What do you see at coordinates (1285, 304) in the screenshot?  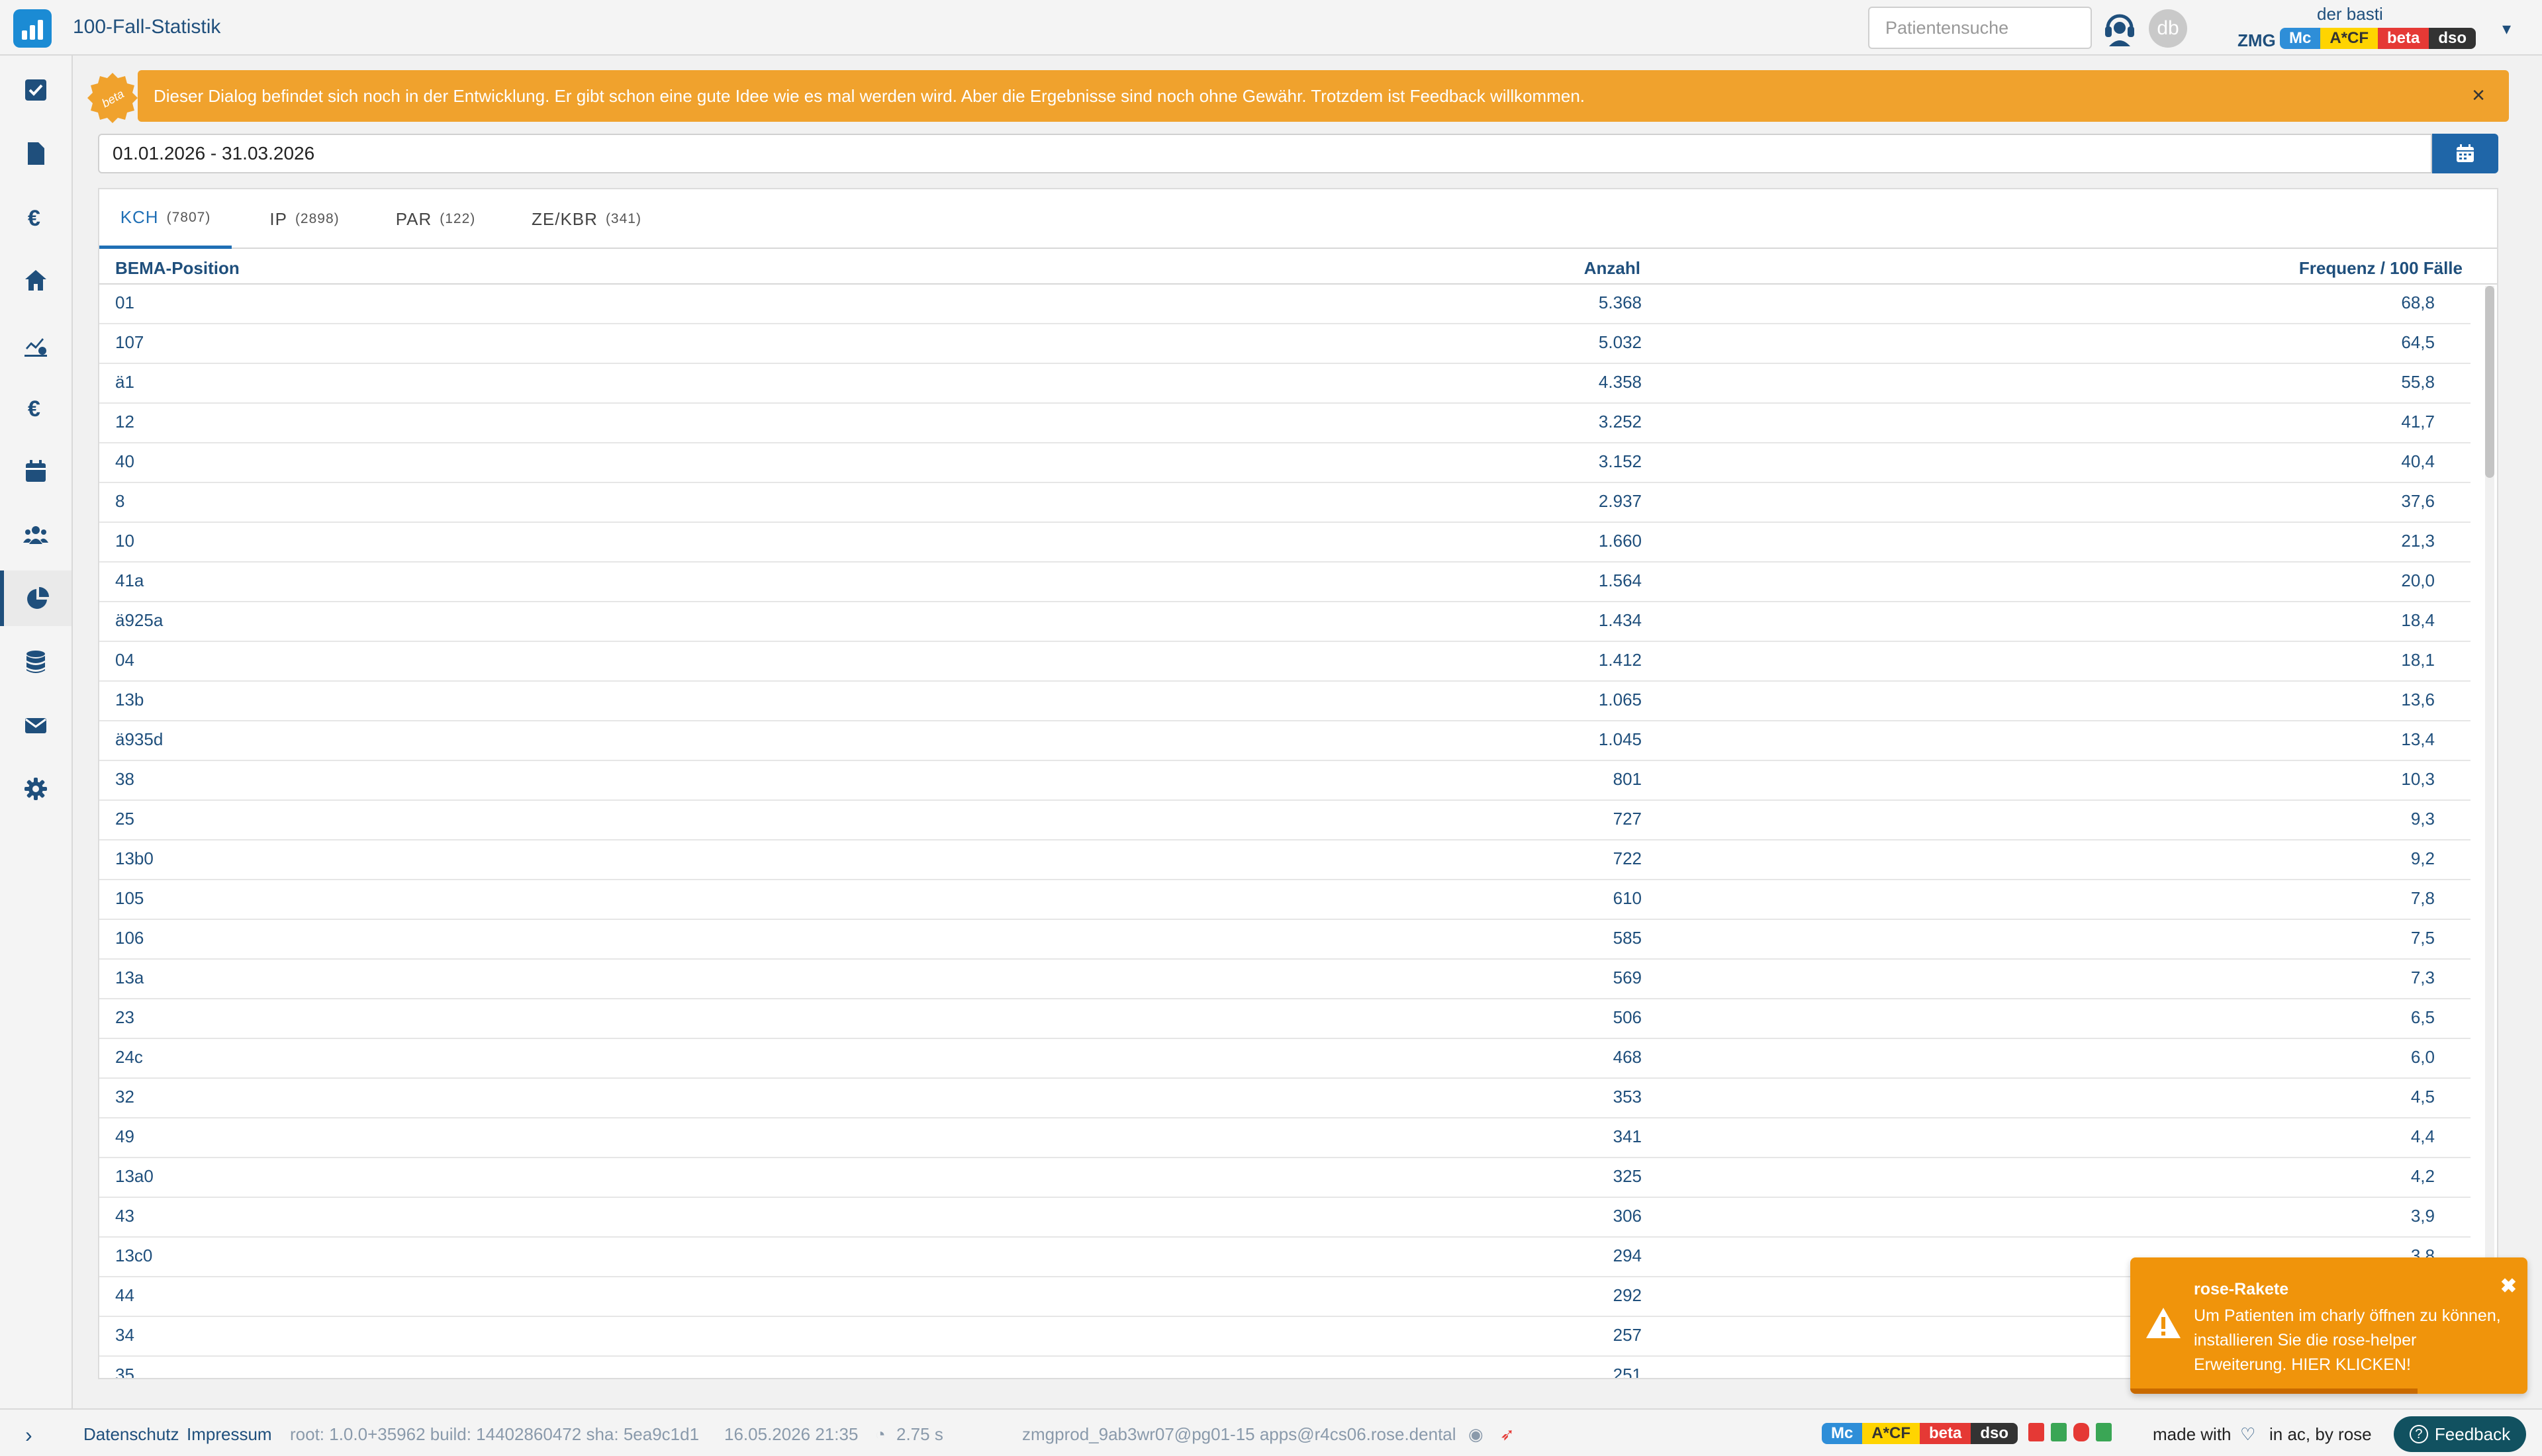 I see `table-row: 01 5.368 68,8` at bounding box center [1285, 304].